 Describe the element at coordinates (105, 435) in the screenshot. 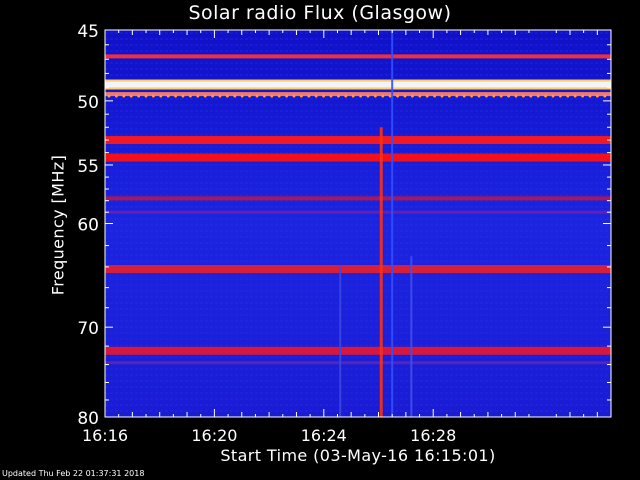

I see `x-tick-label: 16:16` at that location.